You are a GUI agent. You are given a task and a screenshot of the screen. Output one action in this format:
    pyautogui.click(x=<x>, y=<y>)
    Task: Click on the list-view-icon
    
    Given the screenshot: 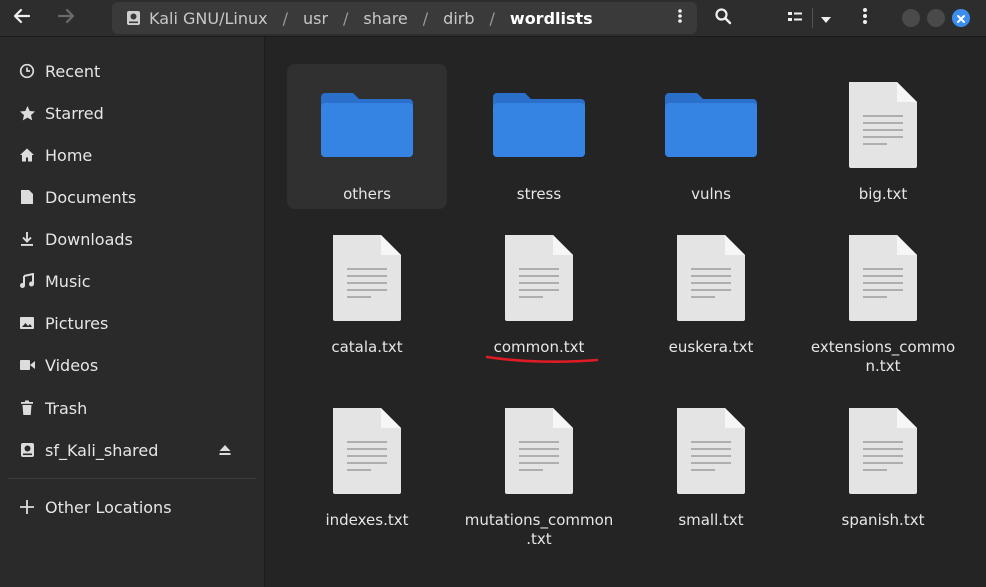 What is the action you would take?
    pyautogui.click(x=795, y=18)
    